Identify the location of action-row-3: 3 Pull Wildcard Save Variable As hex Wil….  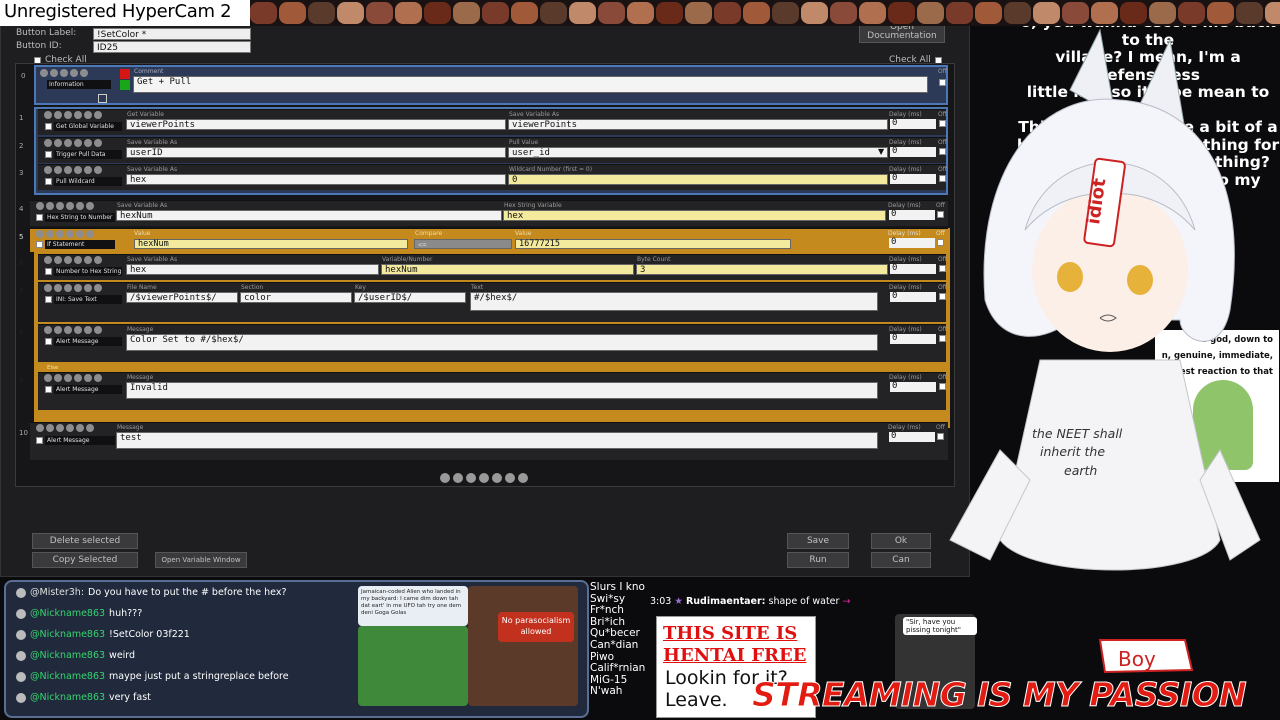
(483, 177).